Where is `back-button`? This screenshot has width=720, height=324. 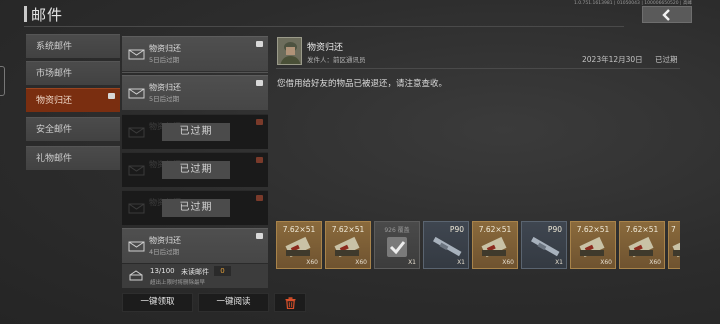 back-button is located at coordinates (667, 14).